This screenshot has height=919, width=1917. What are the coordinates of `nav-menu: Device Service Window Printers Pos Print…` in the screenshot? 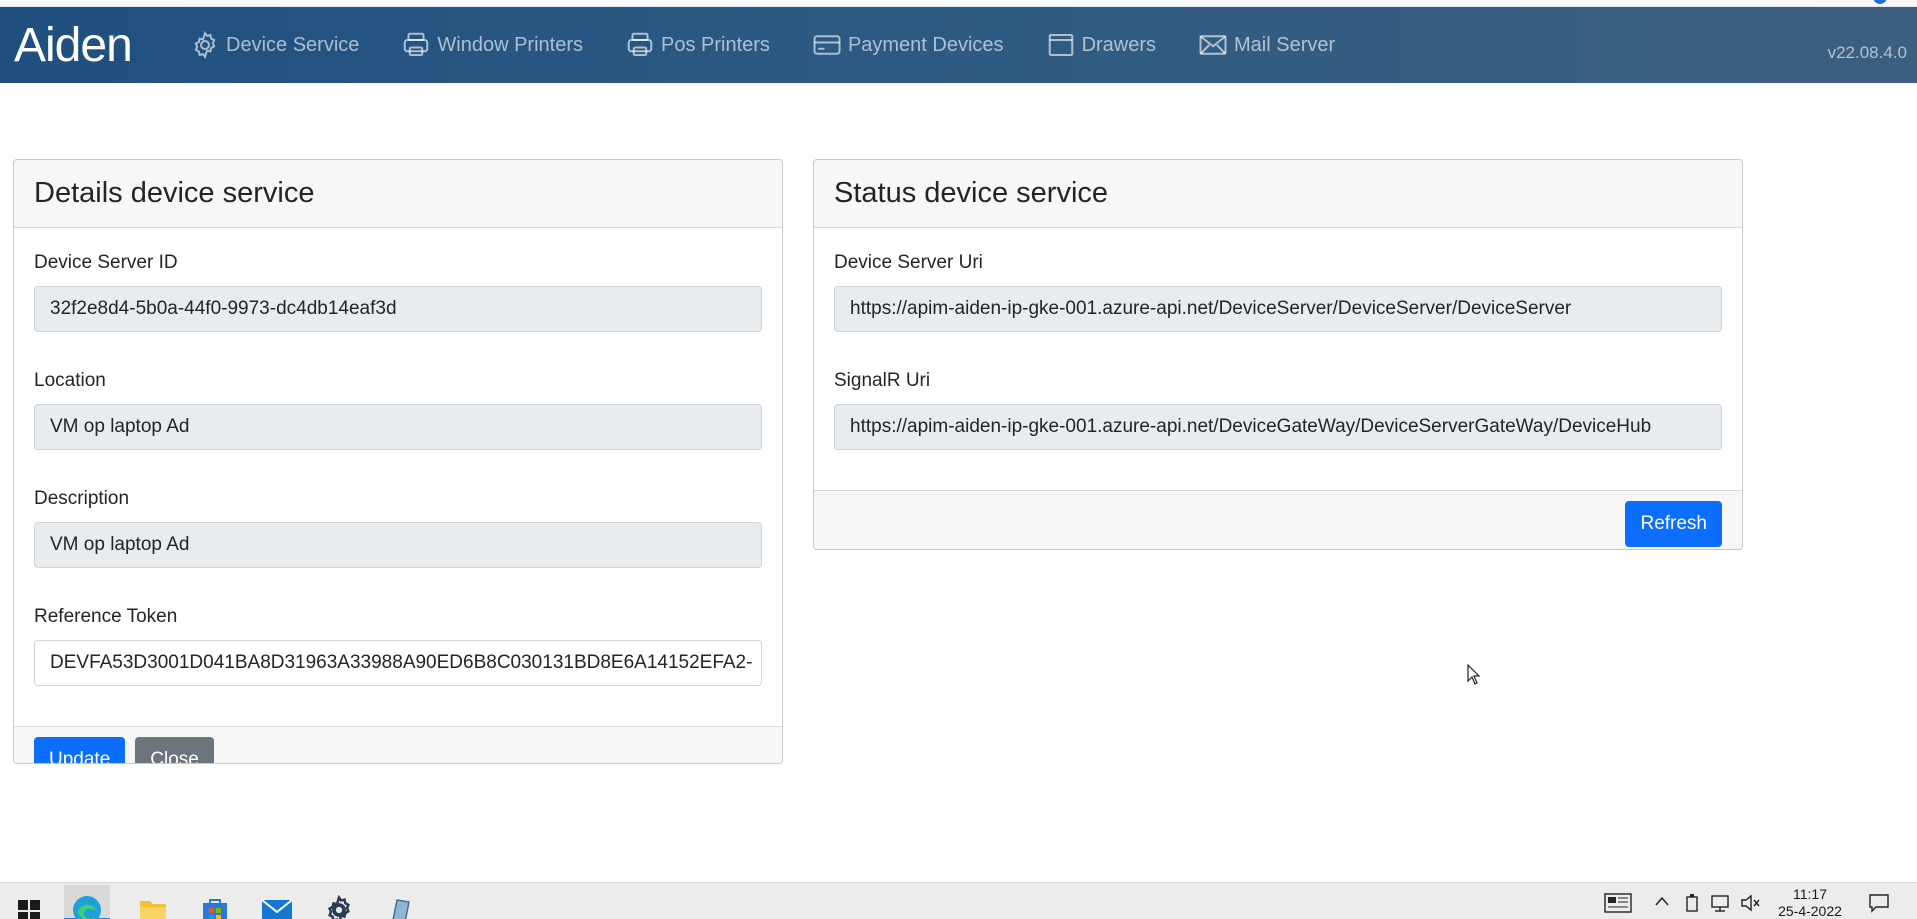 It's located at (783, 45).